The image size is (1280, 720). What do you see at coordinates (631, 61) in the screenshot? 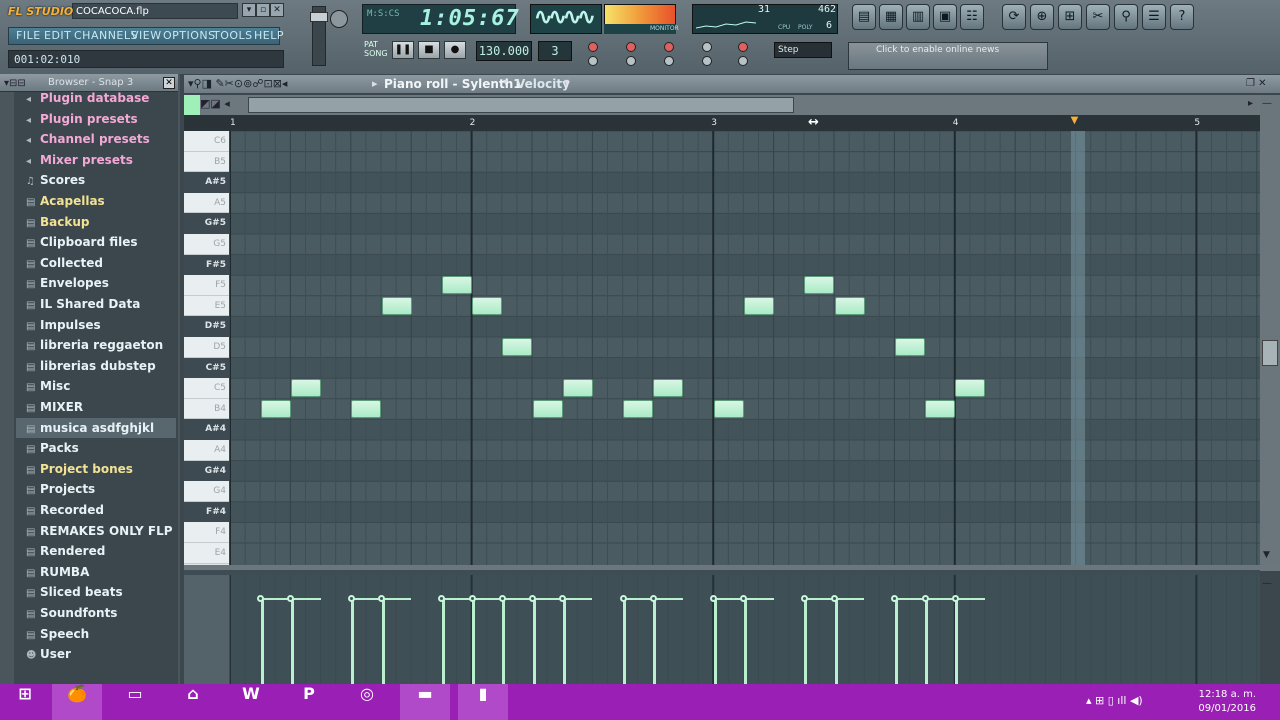
I see `countdown-icon` at bounding box center [631, 61].